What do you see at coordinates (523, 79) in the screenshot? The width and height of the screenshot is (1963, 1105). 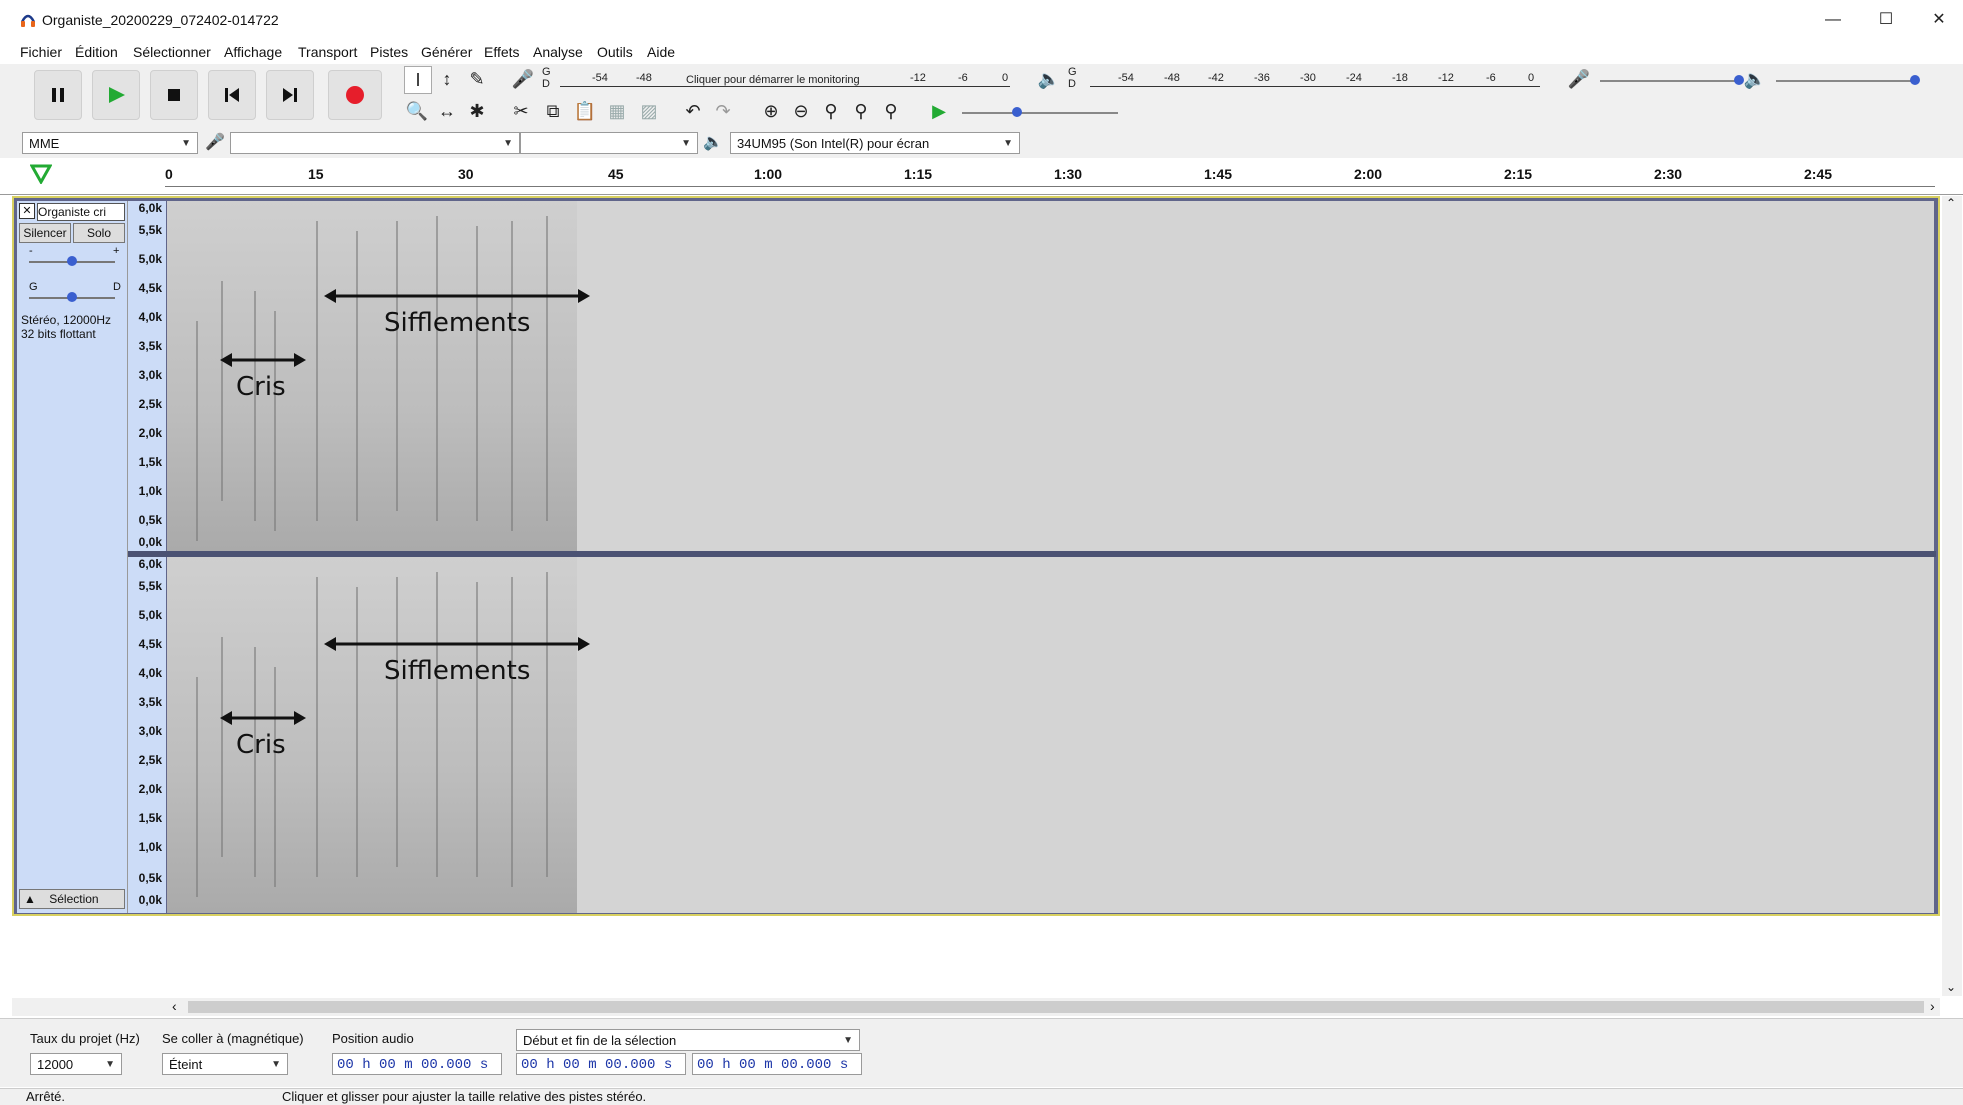 I see `record-meter-mic-icon: 🎤` at bounding box center [523, 79].